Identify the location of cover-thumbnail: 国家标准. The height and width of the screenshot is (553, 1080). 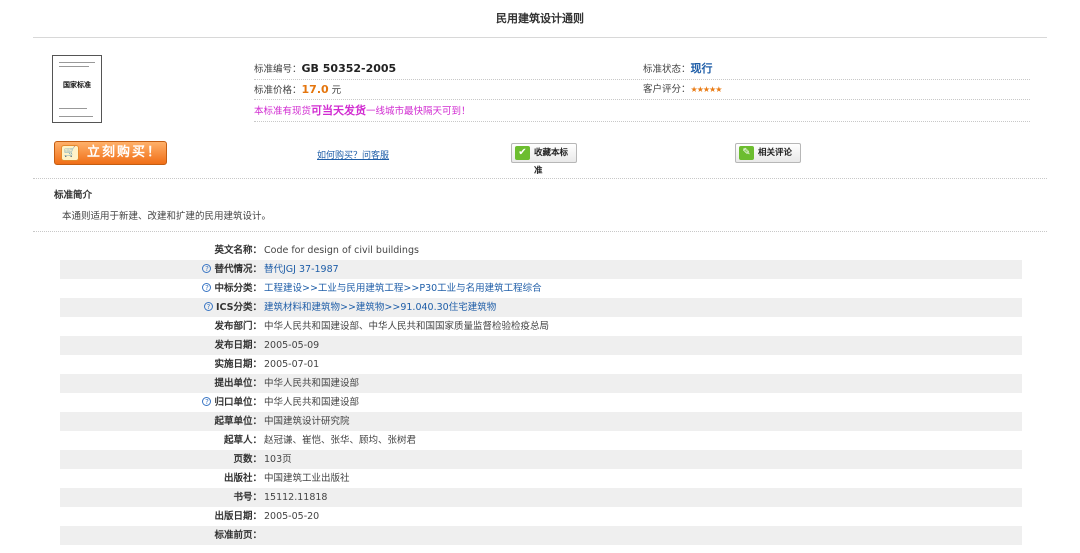
(77, 89).